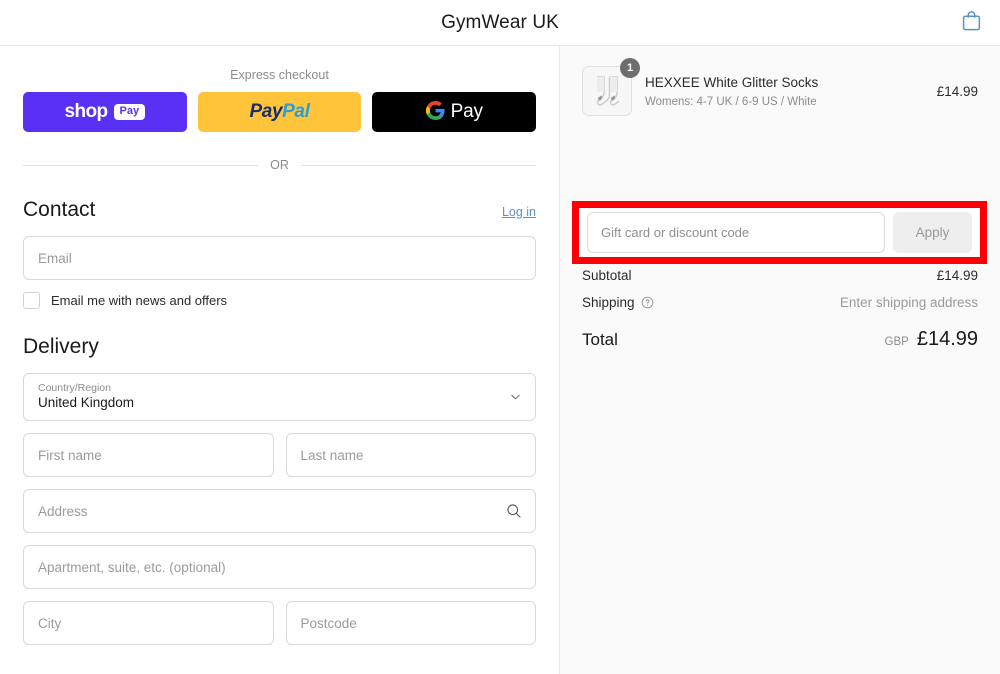 This screenshot has width=1000, height=674. What do you see at coordinates (896, 342) in the screenshot?
I see `total-currency: GBP` at bounding box center [896, 342].